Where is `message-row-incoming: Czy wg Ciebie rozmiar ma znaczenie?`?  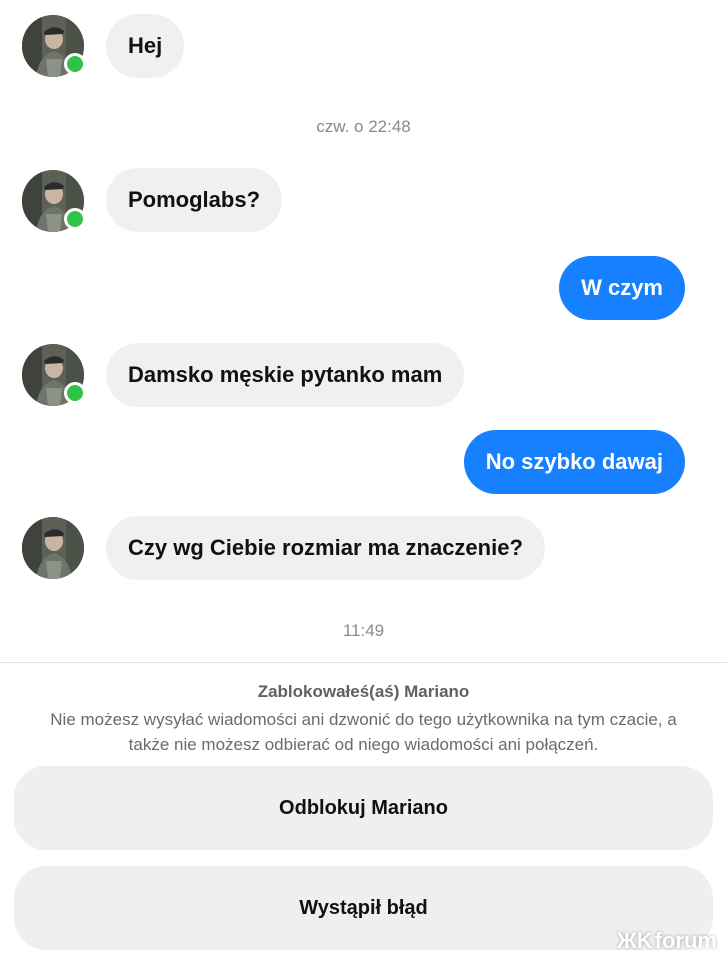 message-row-incoming: Czy wg Ciebie rozmiar ma znaczenie? is located at coordinates (363, 548).